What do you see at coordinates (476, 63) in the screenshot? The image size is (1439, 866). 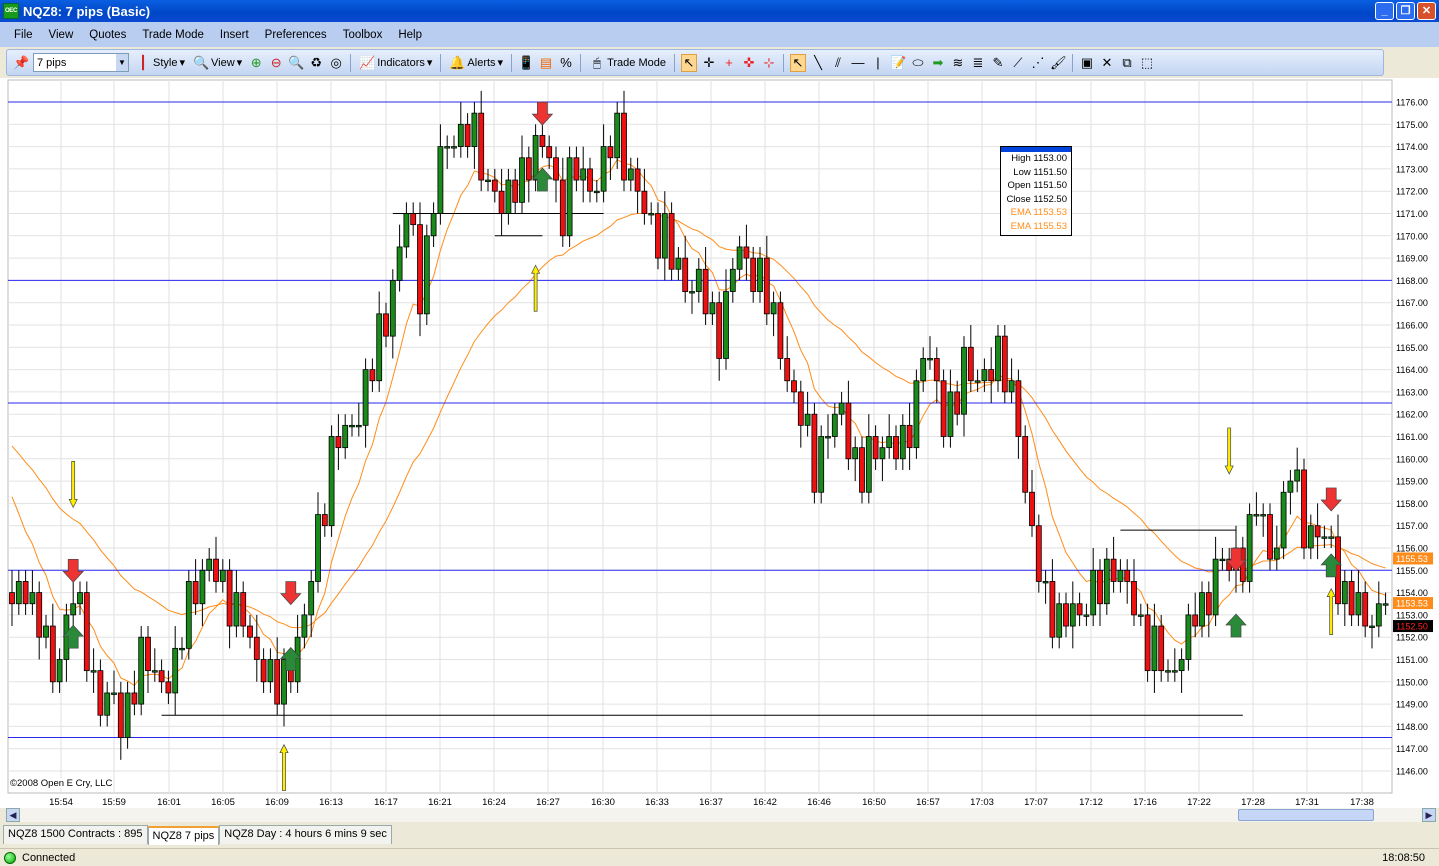 I see `alerts-button: 🔔 Alerts ▾` at bounding box center [476, 63].